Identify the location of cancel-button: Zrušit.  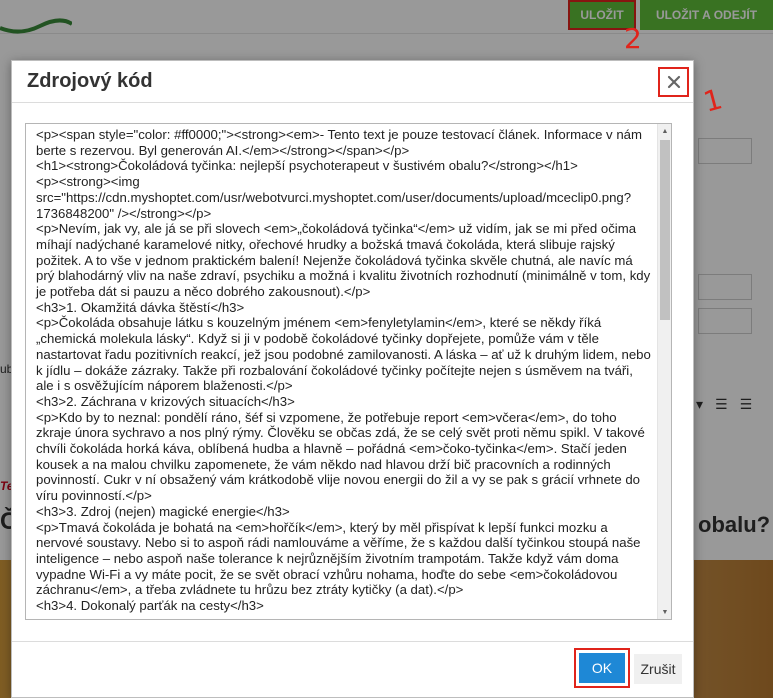
(658, 669).